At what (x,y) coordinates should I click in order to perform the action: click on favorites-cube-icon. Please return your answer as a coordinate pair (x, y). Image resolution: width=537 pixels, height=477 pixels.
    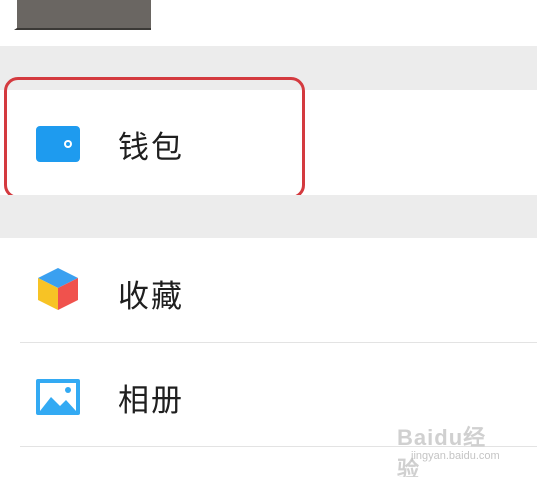
    Looking at the image, I should click on (58, 289).